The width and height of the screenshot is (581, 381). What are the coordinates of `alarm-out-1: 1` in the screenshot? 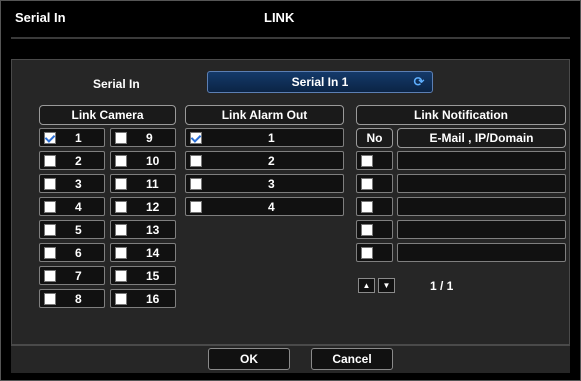 It's located at (264, 137).